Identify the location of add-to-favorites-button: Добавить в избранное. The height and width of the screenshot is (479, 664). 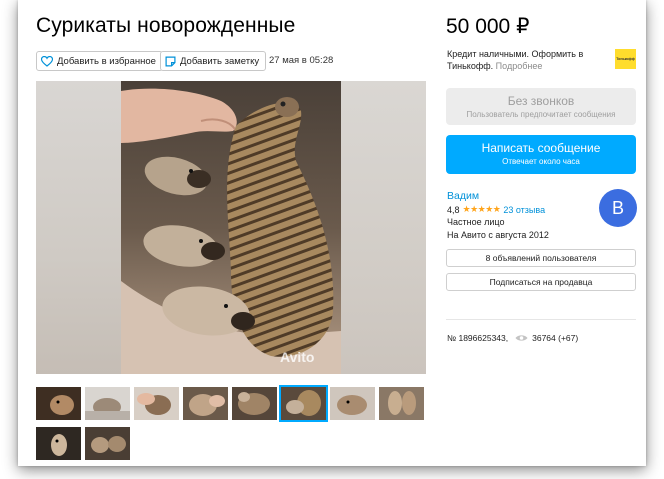
(99, 61).